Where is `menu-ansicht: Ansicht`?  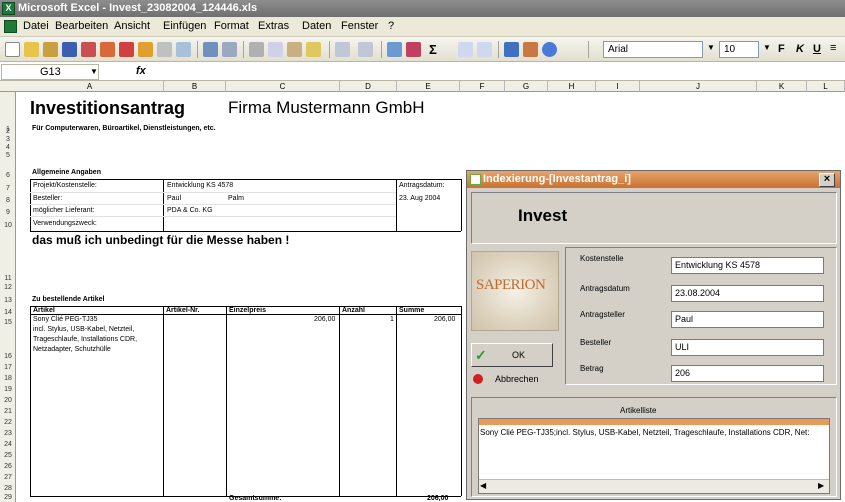
menu-ansicht: Ansicht is located at coordinates (132, 26).